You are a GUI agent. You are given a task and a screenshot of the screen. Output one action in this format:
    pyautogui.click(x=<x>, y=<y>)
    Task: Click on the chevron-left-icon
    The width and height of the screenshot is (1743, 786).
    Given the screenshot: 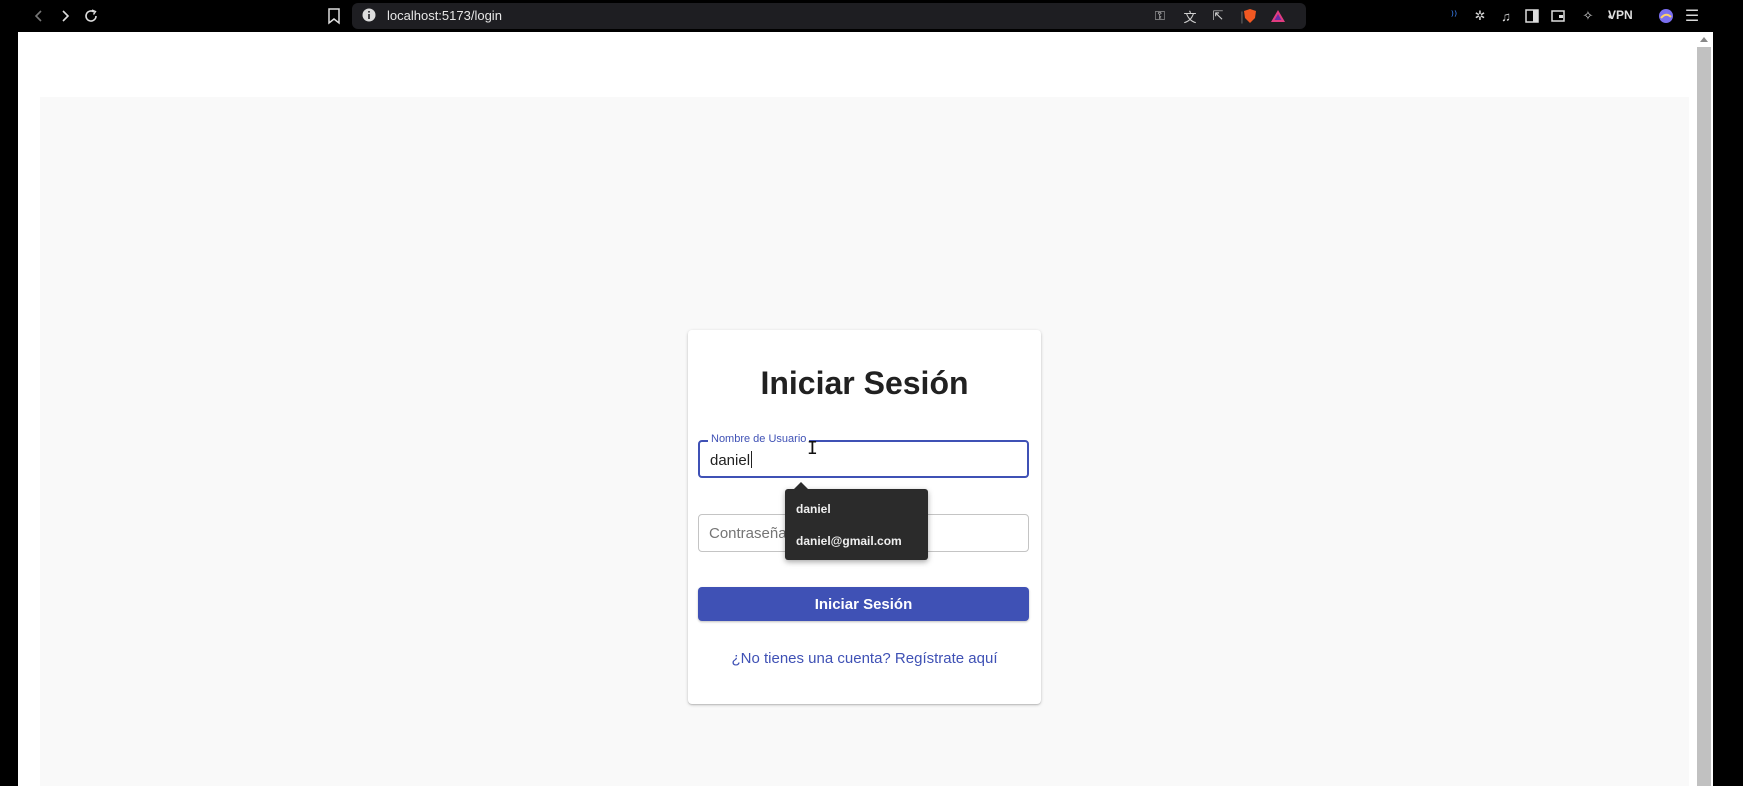 What is the action you would take?
    pyautogui.click(x=38, y=16)
    